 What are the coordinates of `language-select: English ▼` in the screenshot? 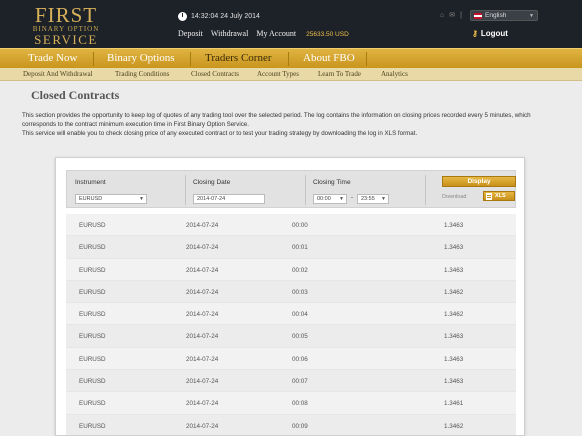 It's located at (504, 15).